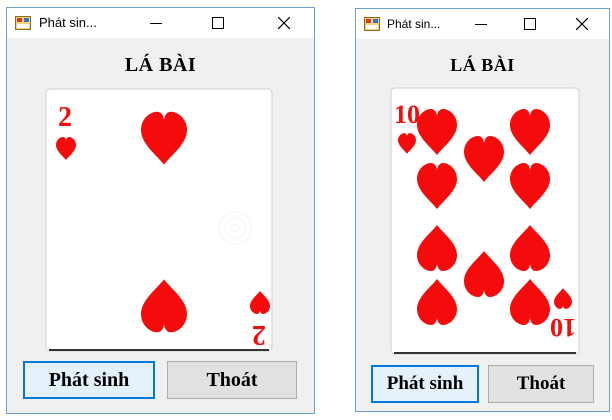 This screenshot has width=612, height=420. Describe the element at coordinates (259, 334) in the screenshot. I see `card-rank-bottom: 2` at that location.